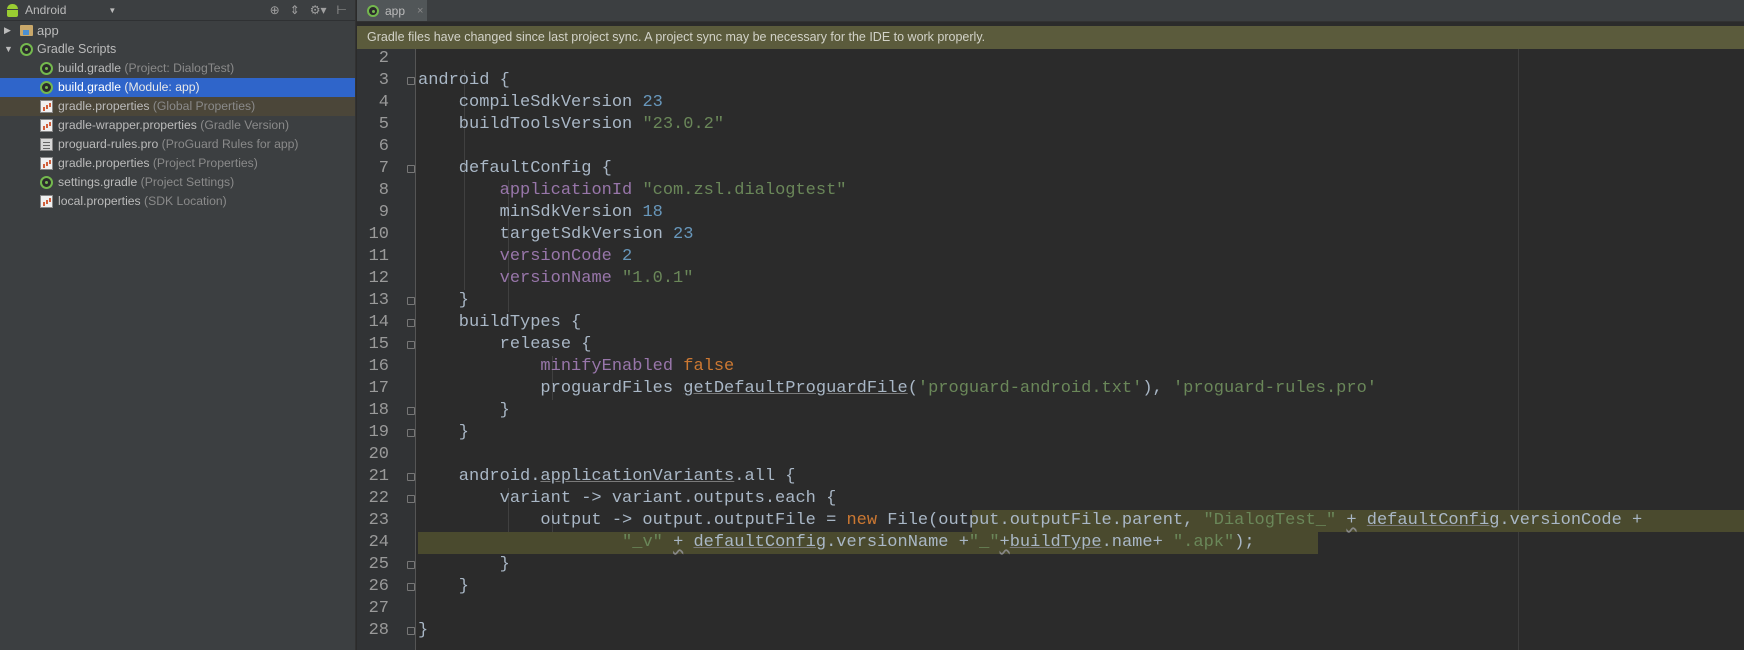 This screenshot has width=1744, height=650. I want to click on code-token: buildType, so click(1055, 542).